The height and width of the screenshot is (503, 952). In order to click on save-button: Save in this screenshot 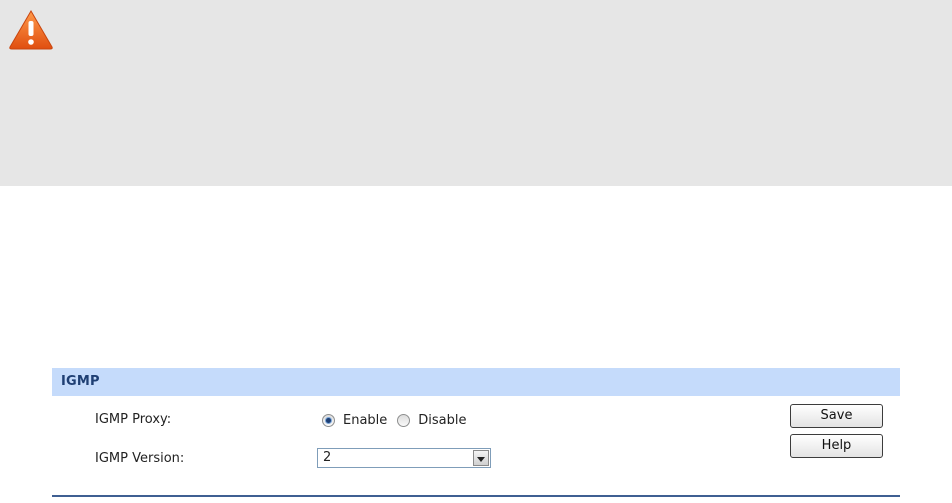, I will do `click(836, 416)`.